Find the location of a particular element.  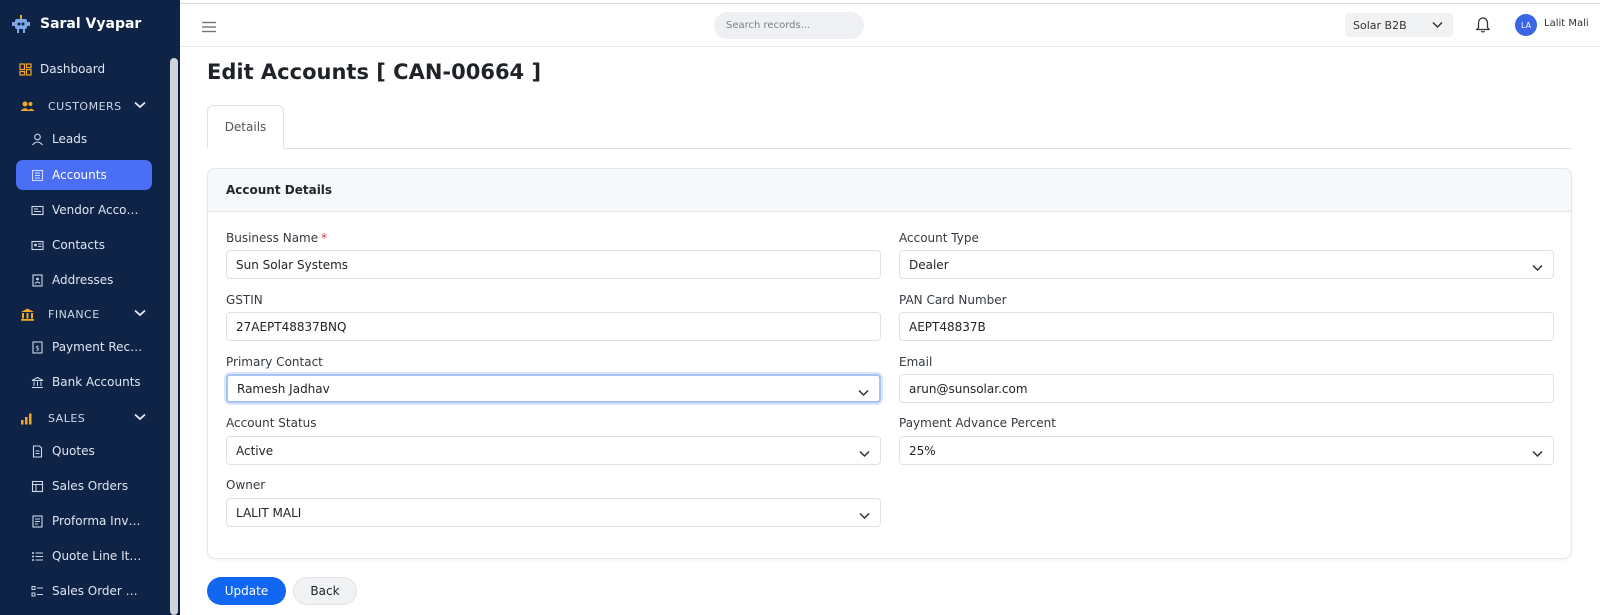

sidebar-item-leads: Leads is located at coordinates (84, 139).